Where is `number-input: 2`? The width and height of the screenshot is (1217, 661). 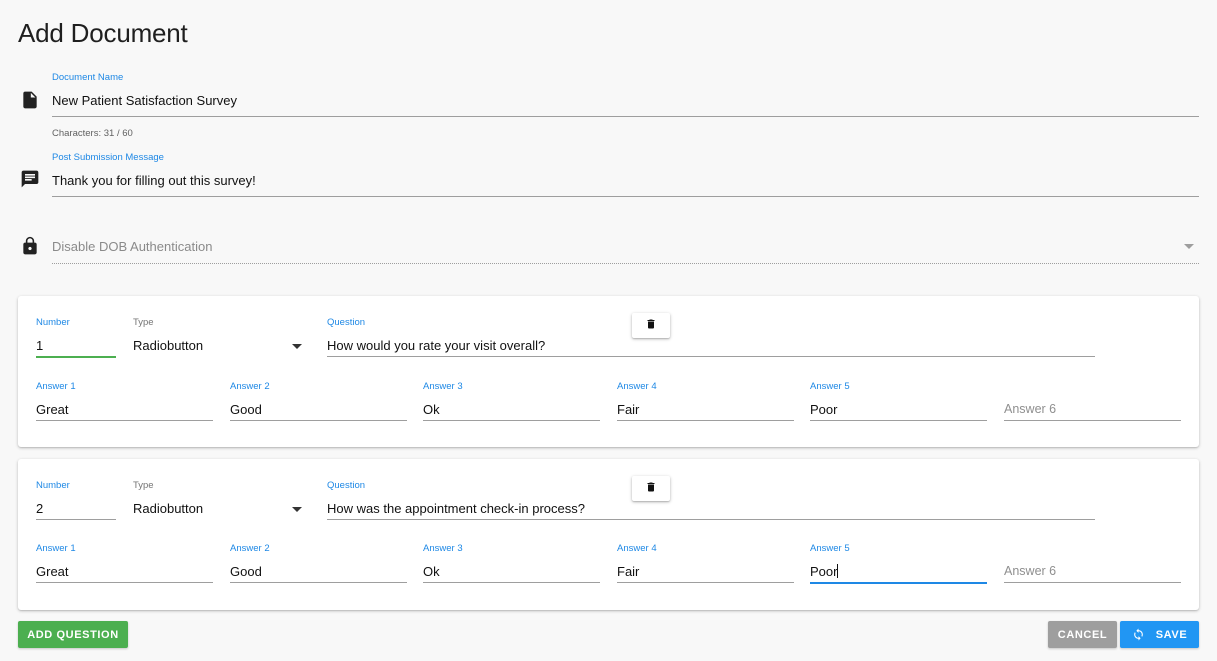 number-input: 2 is located at coordinates (39, 508).